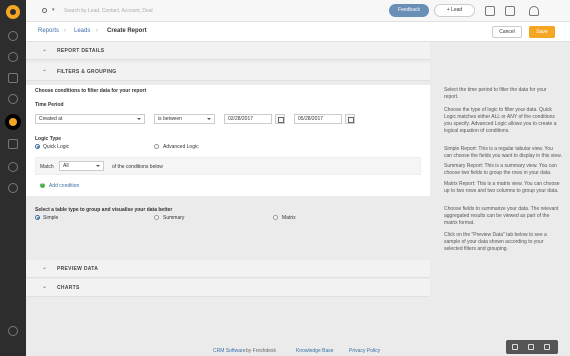 The image size is (570, 356). What do you see at coordinates (56, 147) in the screenshot?
I see `quick-logic-label: Quick Logic` at bounding box center [56, 147].